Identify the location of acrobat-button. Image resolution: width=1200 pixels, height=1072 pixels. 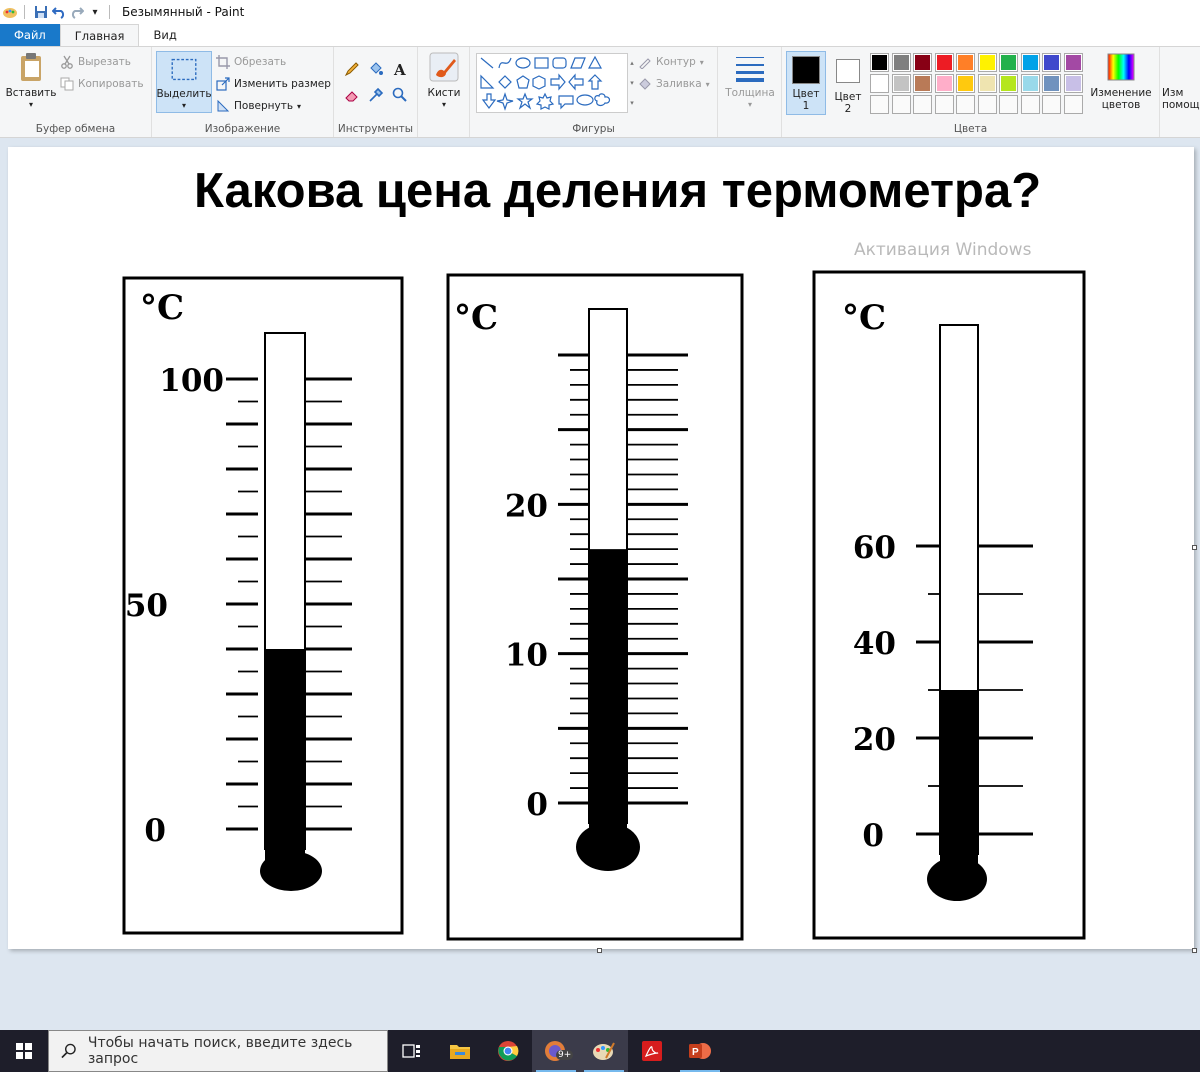
(652, 1051).